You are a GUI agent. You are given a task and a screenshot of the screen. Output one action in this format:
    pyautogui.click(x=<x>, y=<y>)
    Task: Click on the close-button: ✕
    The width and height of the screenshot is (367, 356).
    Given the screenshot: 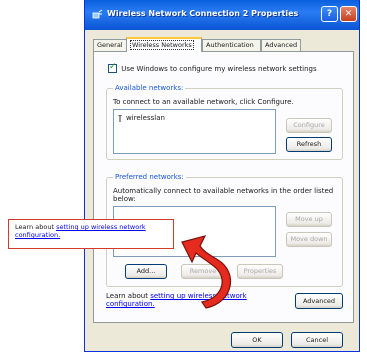 What is the action you would take?
    pyautogui.click(x=348, y=14)
    